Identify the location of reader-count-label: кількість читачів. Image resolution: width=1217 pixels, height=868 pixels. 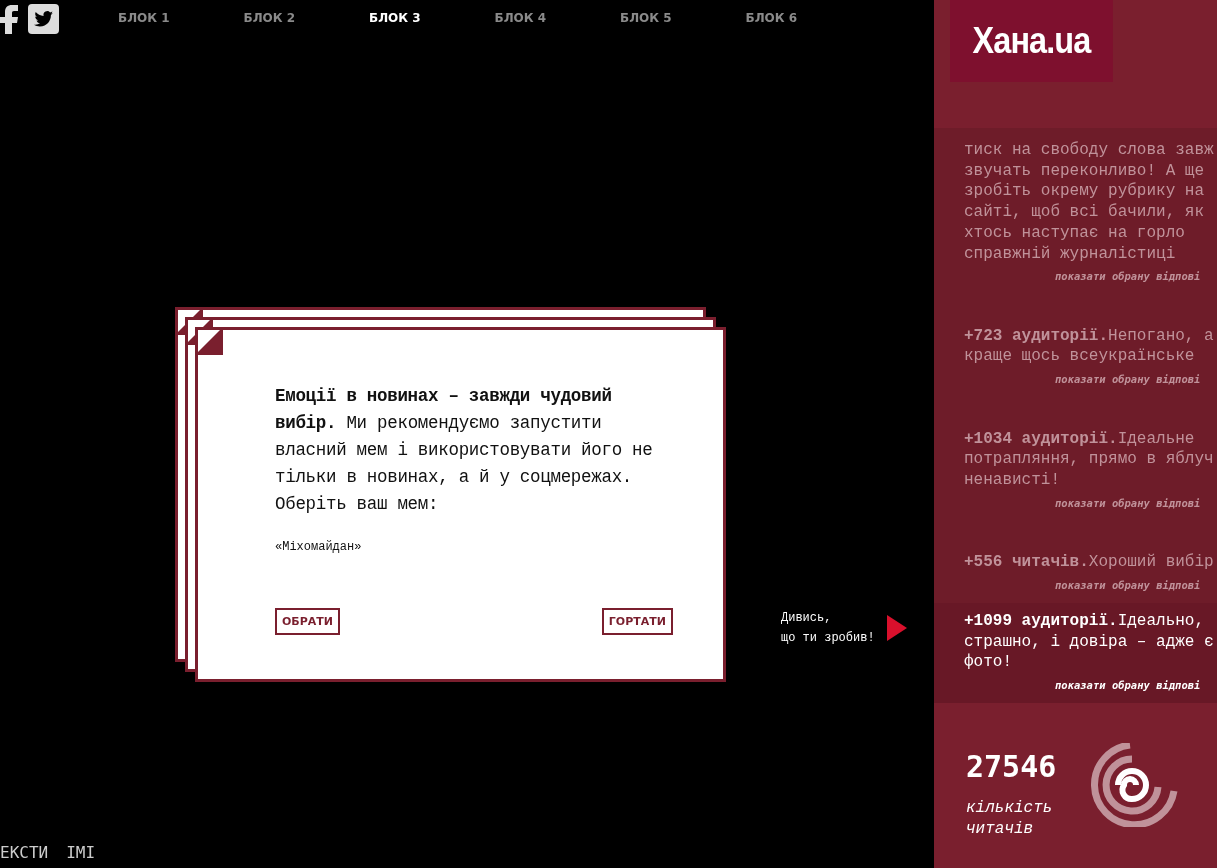
(1010, 819).